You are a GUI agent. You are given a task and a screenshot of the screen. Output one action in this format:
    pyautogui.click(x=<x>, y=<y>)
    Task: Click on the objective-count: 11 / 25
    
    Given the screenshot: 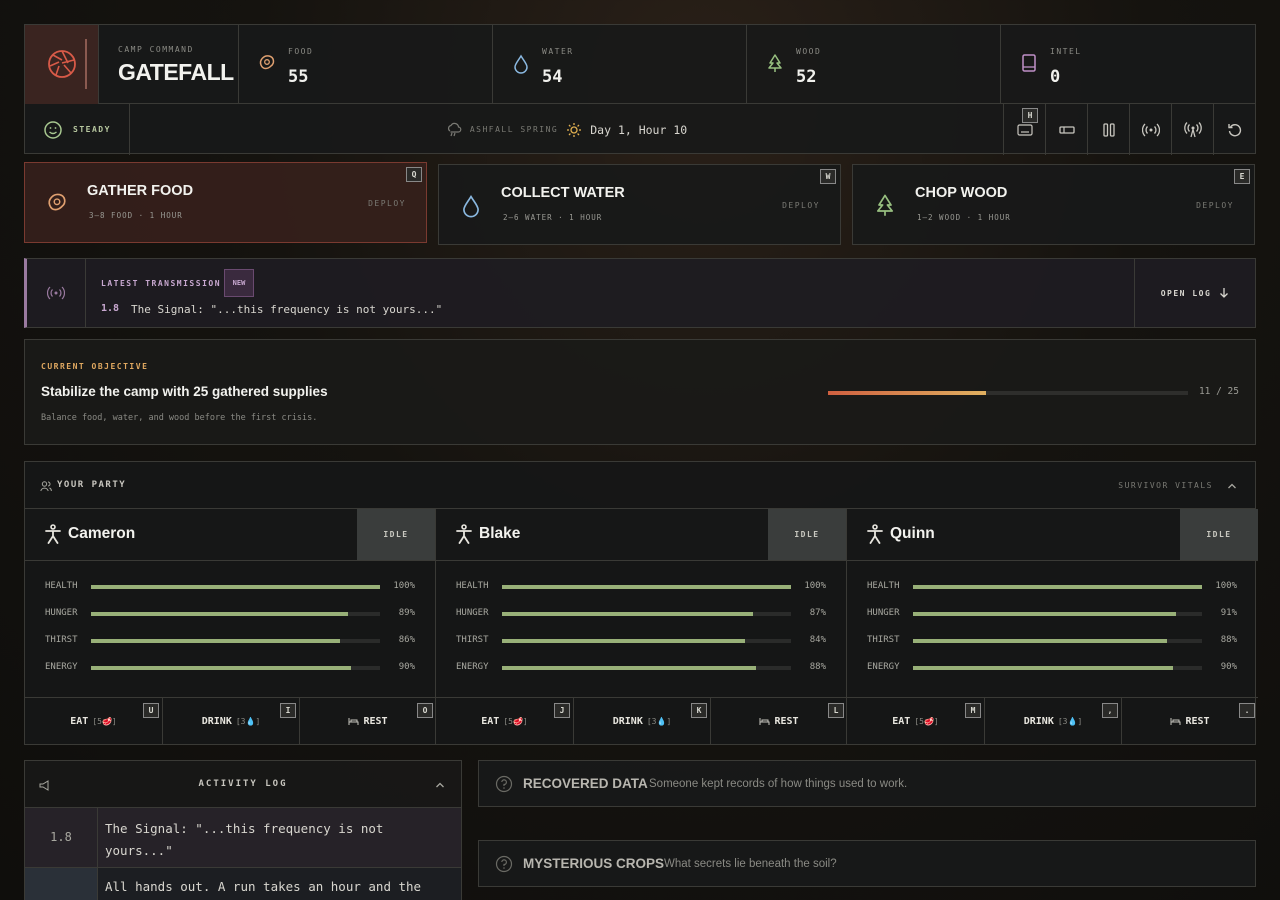 What is the action you would take?
    pyautogui.click(x=1218, y=391)
    